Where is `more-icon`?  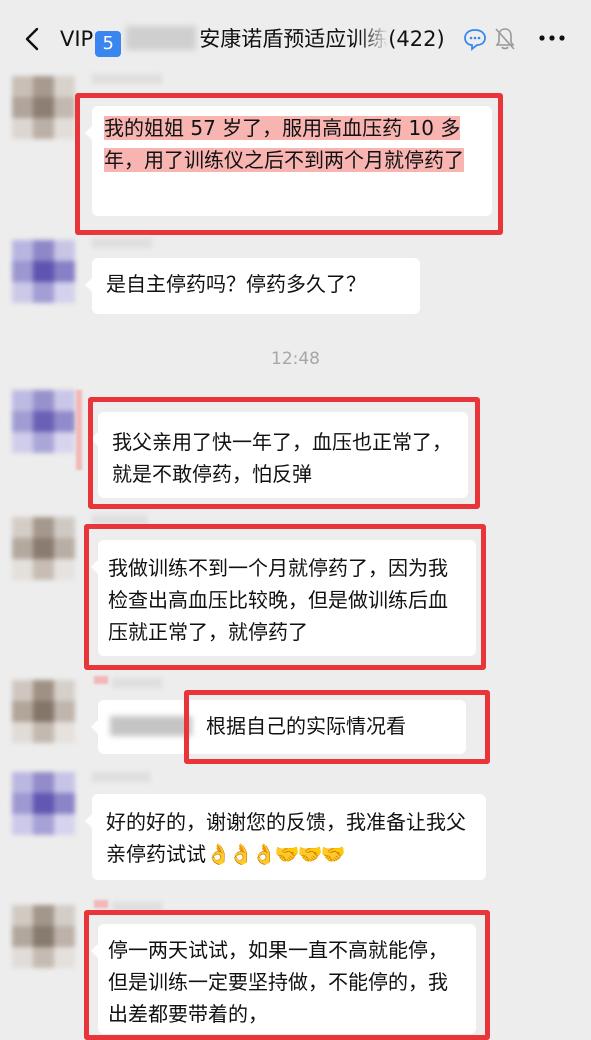 more-icon is located at coordinates (552, 38).